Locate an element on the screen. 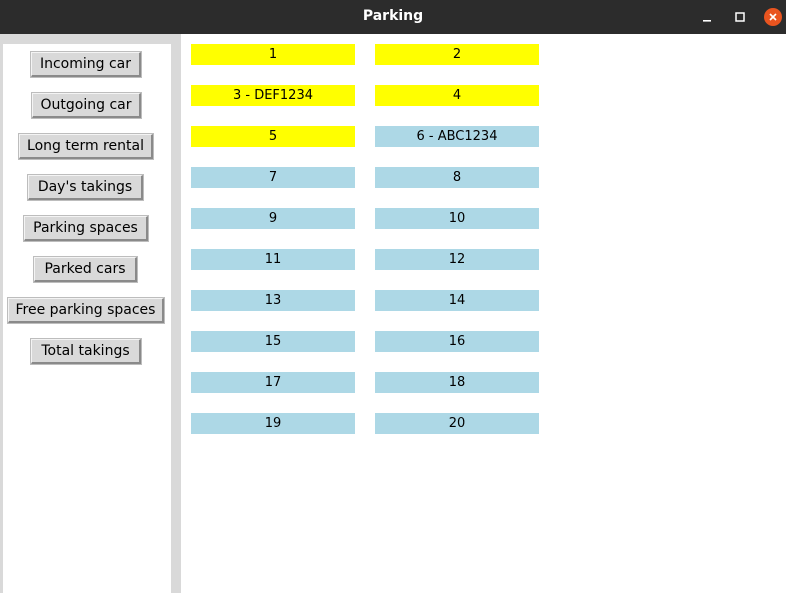  parking-spot-19: 19 is located at coordinates (273, 423).